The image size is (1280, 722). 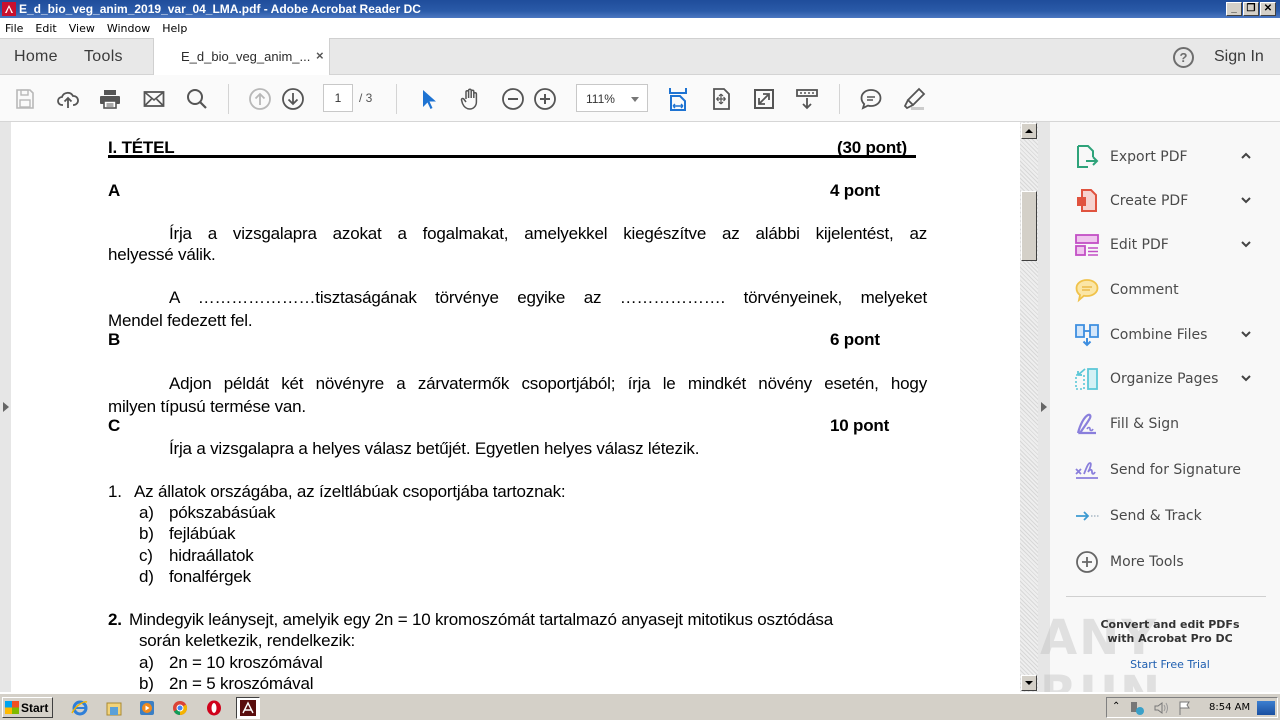 What do you see at coordinates (1029, 407) in the screenshot?
I see `vertical-scrollbar` at bounding box center [1029, 407].